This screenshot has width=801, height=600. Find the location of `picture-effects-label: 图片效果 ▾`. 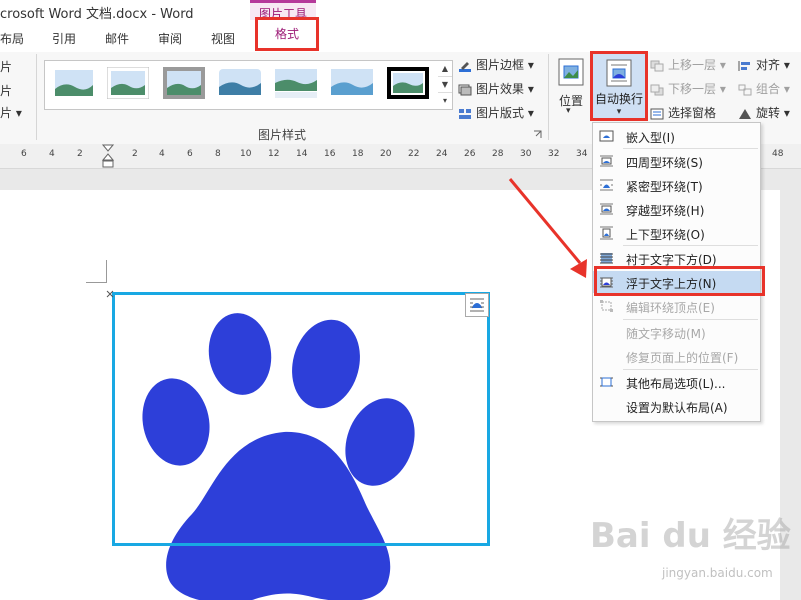

picture-effects-label: 图片效果 ▾ is located at coordinates (505, 89).